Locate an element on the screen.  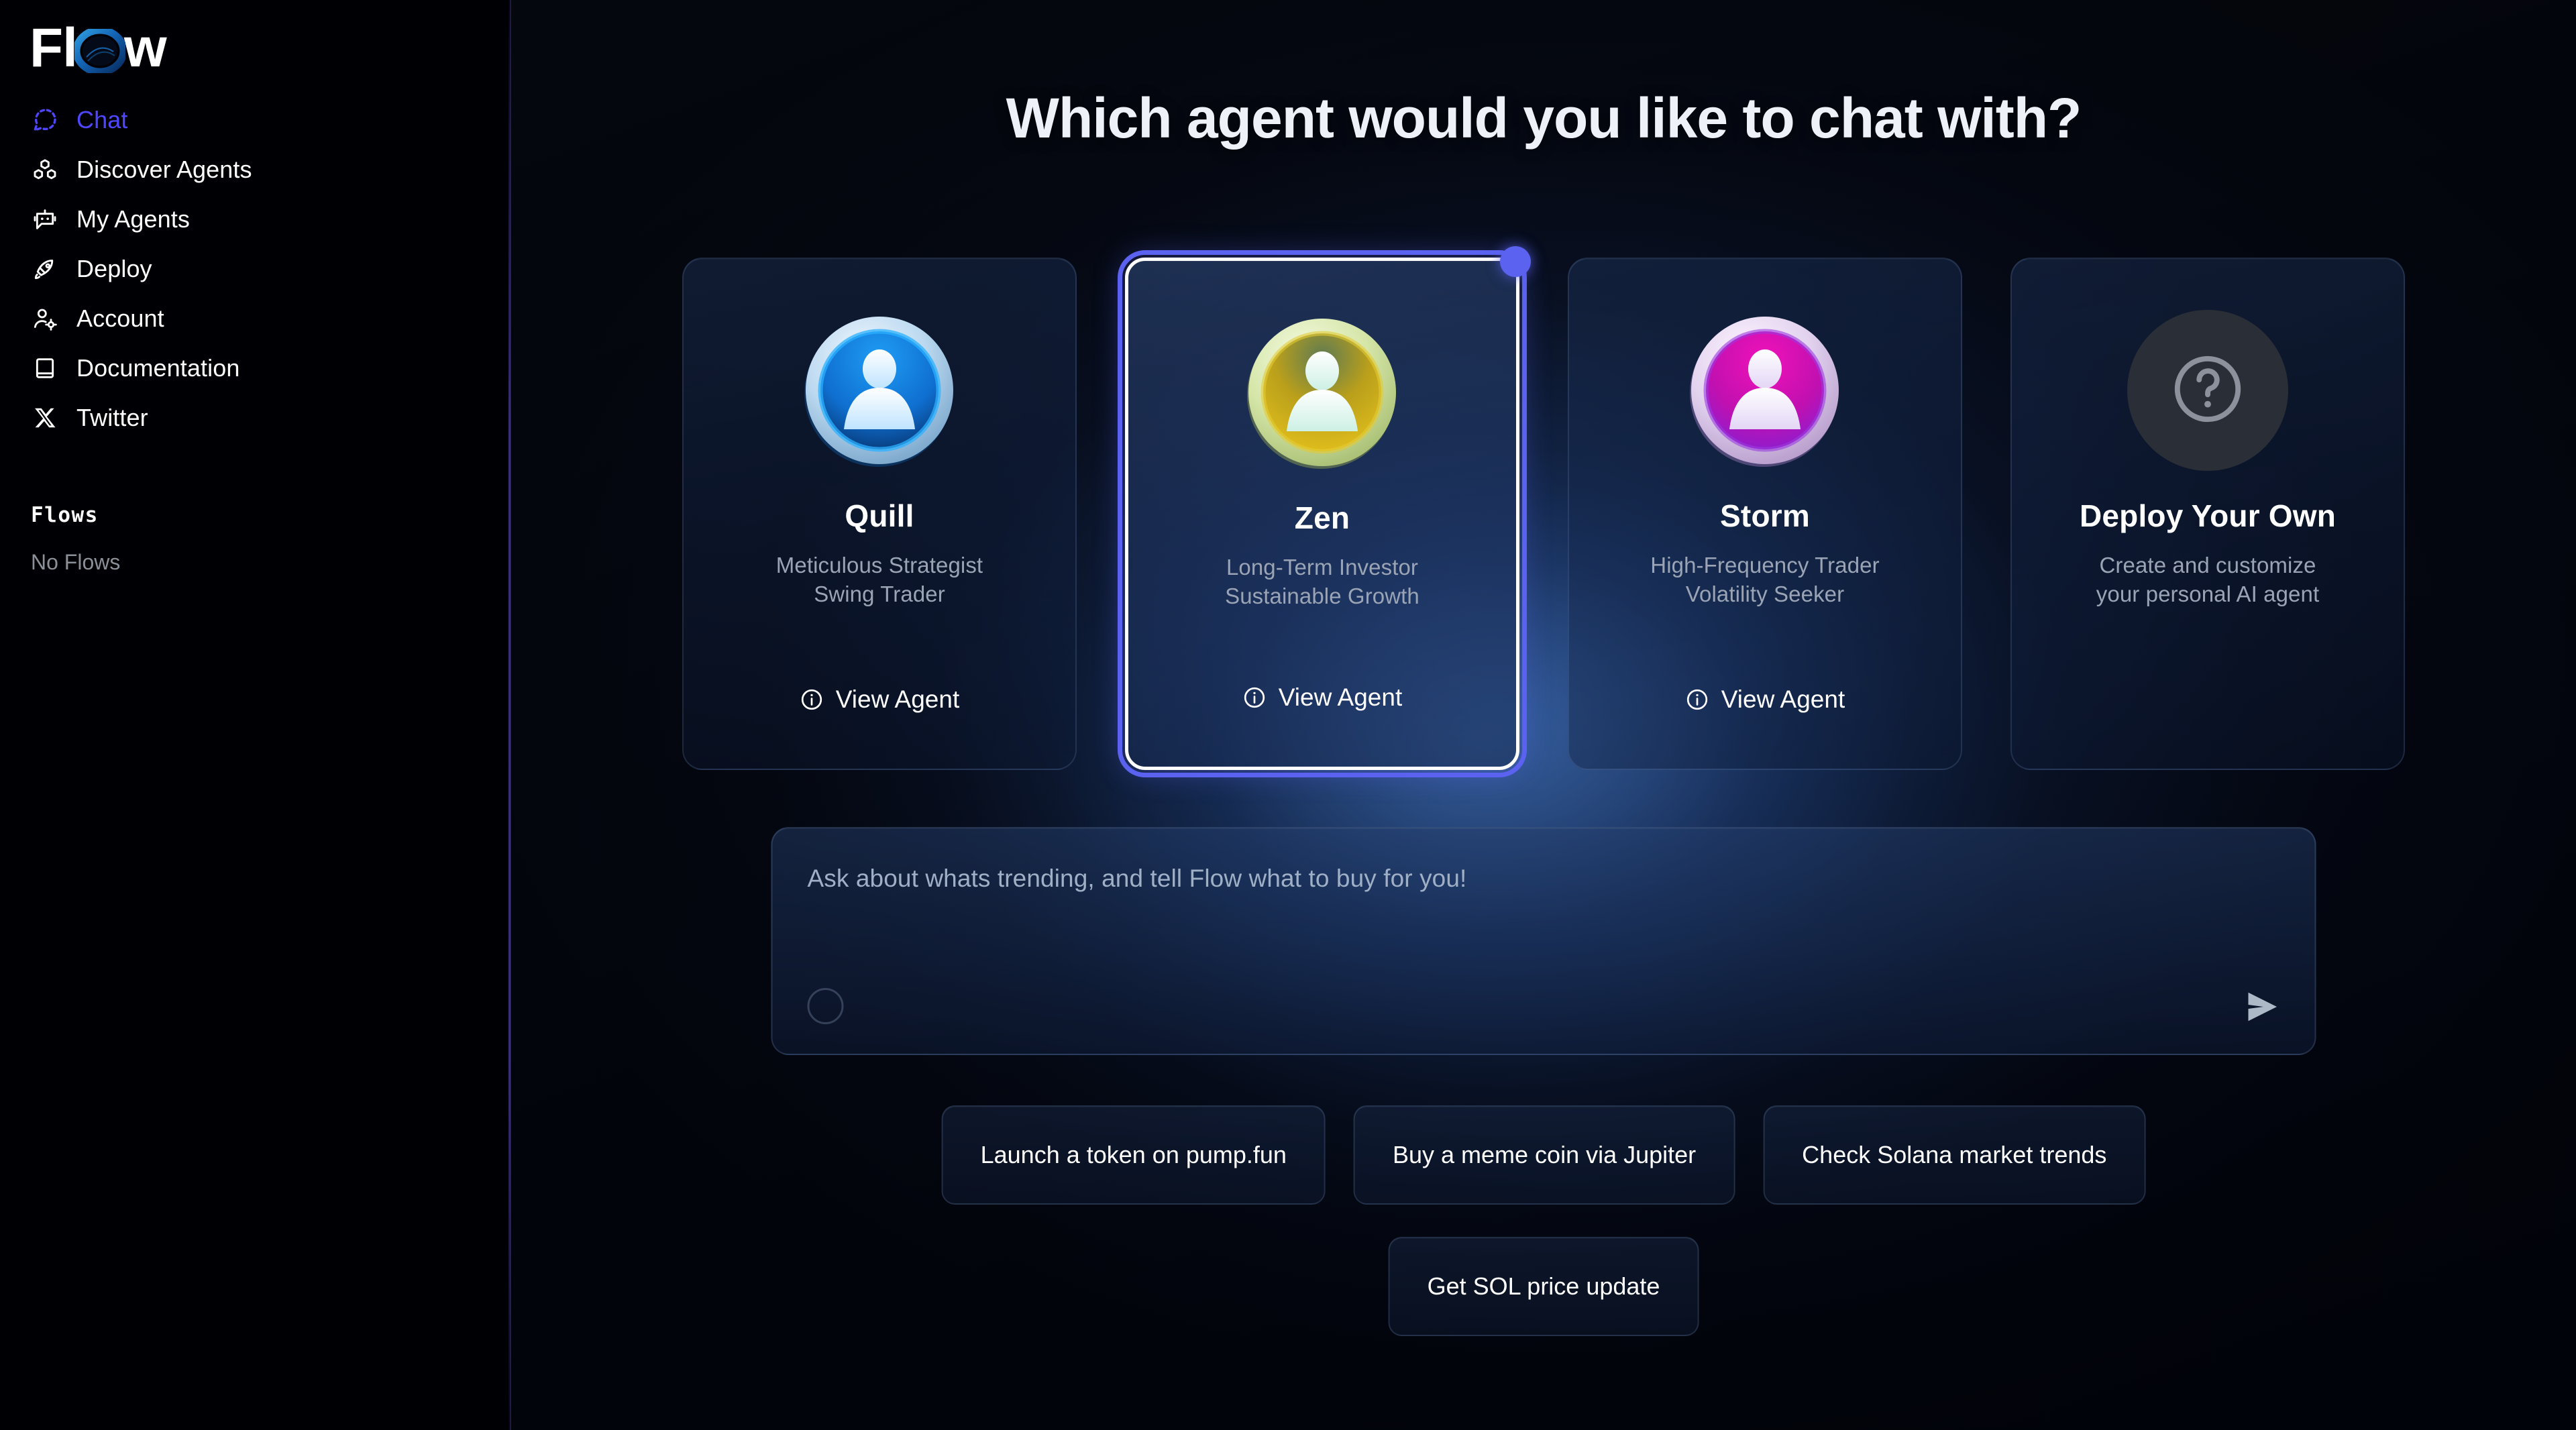
sidebar-item-label: Documentation is located at coordinates (158, 368).